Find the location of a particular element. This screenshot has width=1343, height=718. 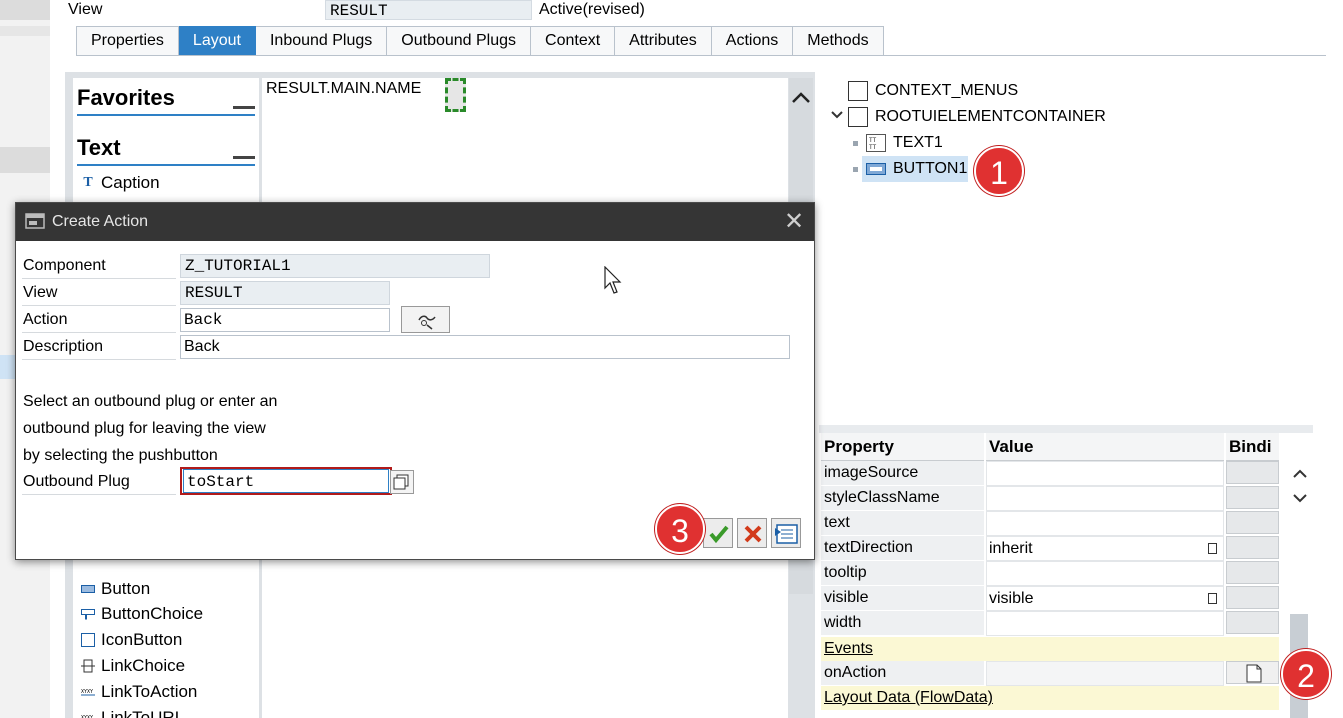

view-field-label: View is located at coordinates (99, 293).